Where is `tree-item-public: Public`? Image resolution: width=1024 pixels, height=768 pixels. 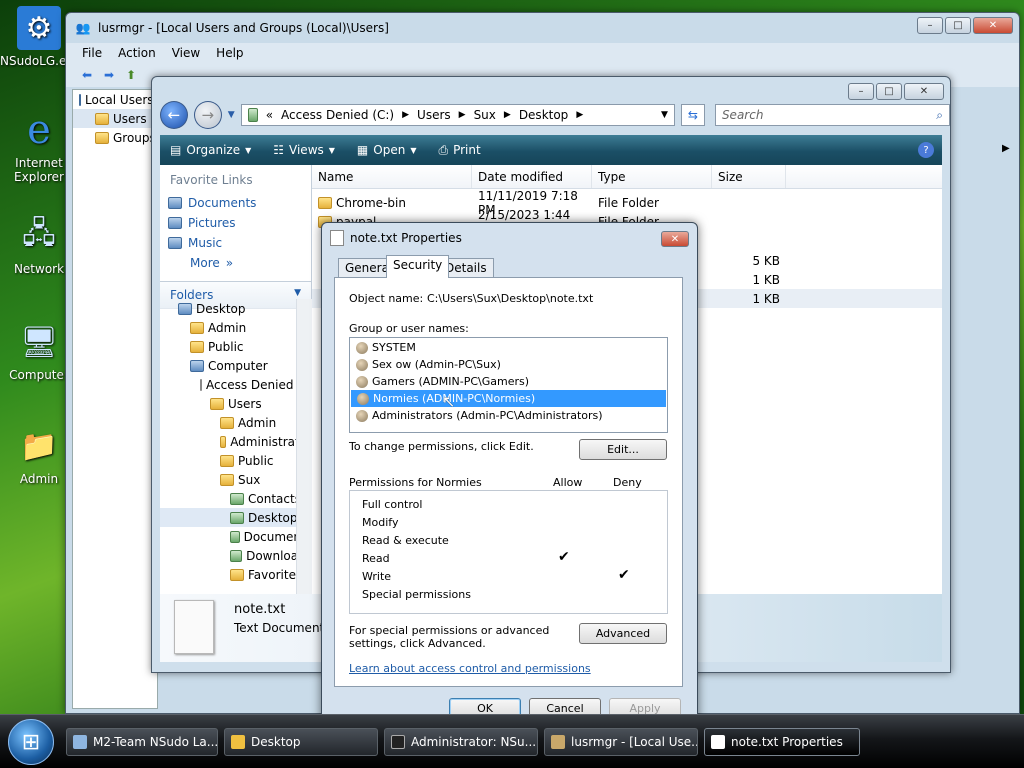 tree-item-public: Public is located at coordinates (236, 346).